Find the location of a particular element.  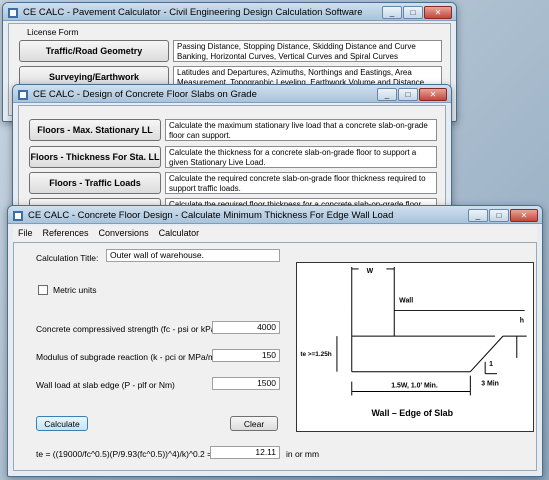

traffic-road-geometry-button: Traffic/Road Geometry is located at coordinates (94, 51).